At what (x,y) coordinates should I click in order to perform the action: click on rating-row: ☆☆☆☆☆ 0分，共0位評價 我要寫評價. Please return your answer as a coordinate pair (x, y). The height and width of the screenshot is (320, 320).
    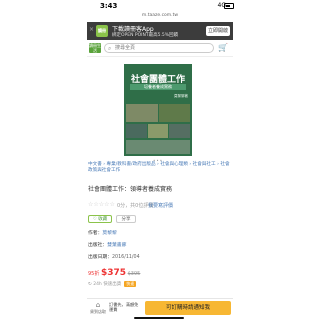
    Looking at the image, I should click on (130, 205).